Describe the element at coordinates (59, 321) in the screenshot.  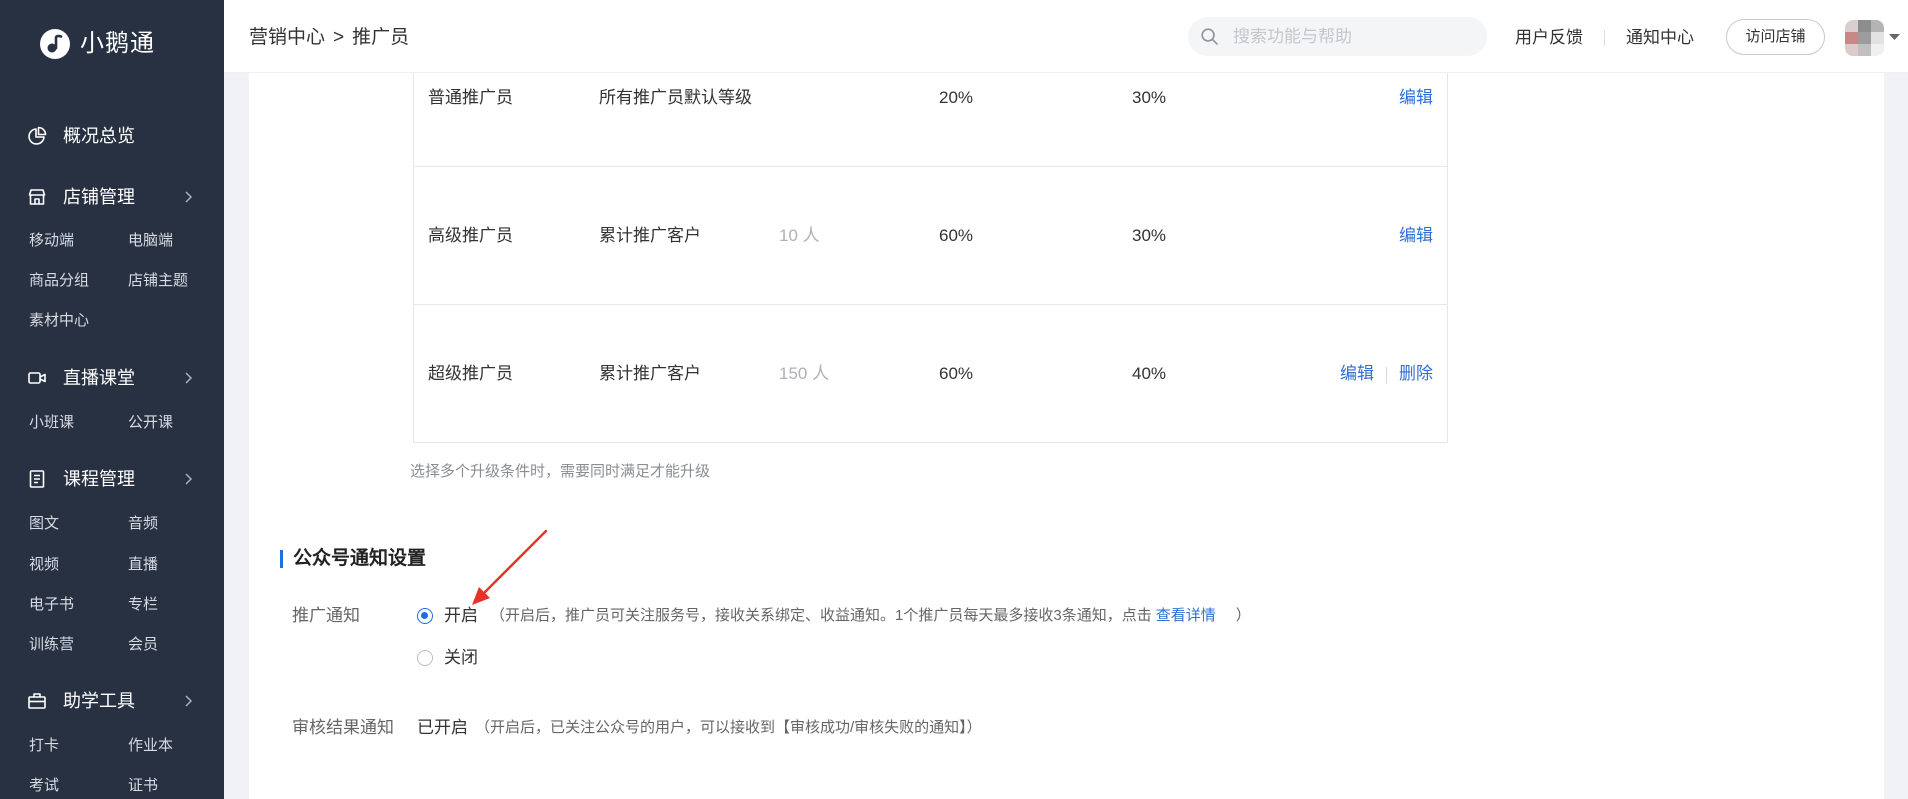
I see `sidebar-subitem-media-center: 素材中心` at that location.